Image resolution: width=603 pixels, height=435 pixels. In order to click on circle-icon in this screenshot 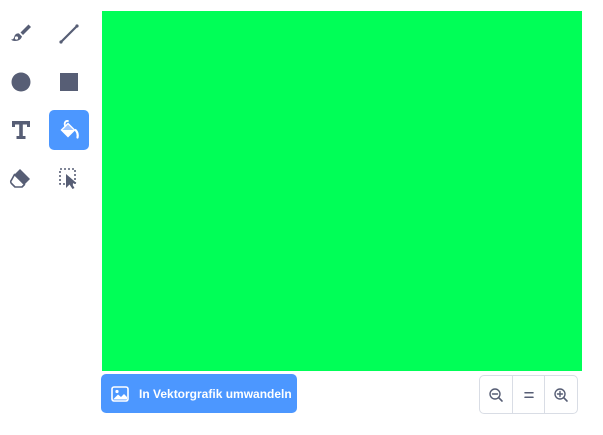, I will do `click(21, 82)`.